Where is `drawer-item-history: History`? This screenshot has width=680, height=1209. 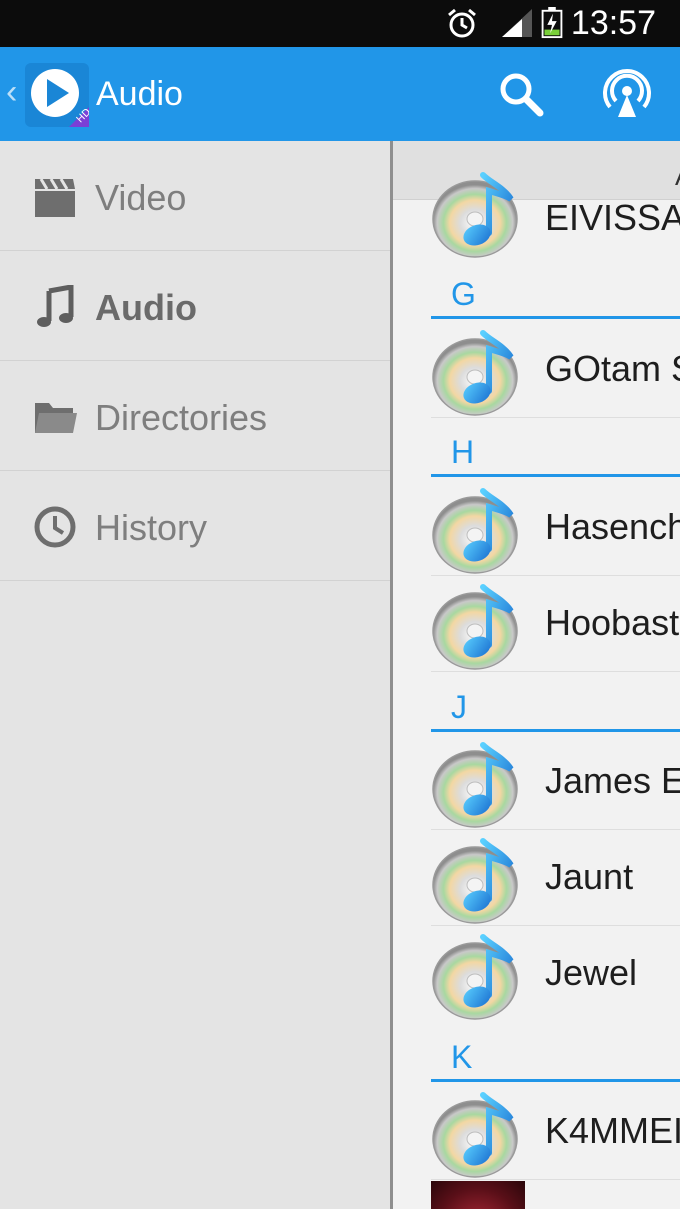 drawer-item-history: History is located at coordinates (195, 526).